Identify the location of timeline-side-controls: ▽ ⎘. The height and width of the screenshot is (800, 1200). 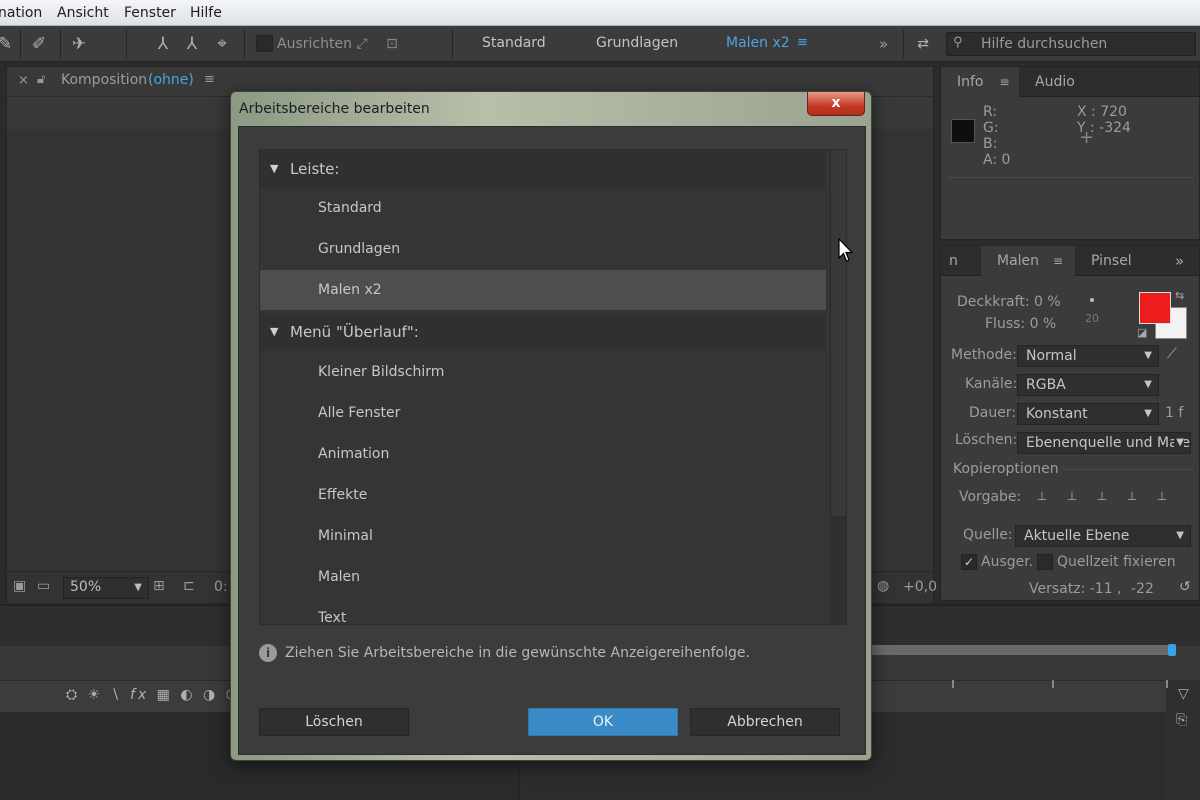
(1183, 740).